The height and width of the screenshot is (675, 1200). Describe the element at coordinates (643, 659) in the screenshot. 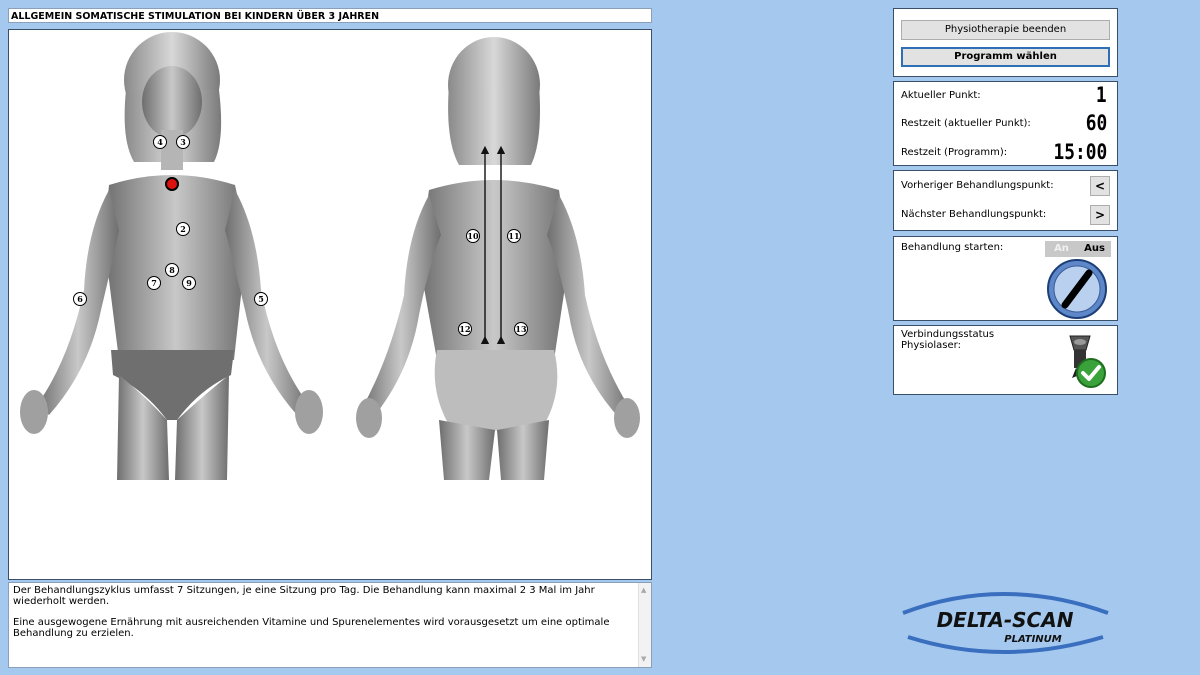

I see `scroll-down-icon: ▼` at that location.